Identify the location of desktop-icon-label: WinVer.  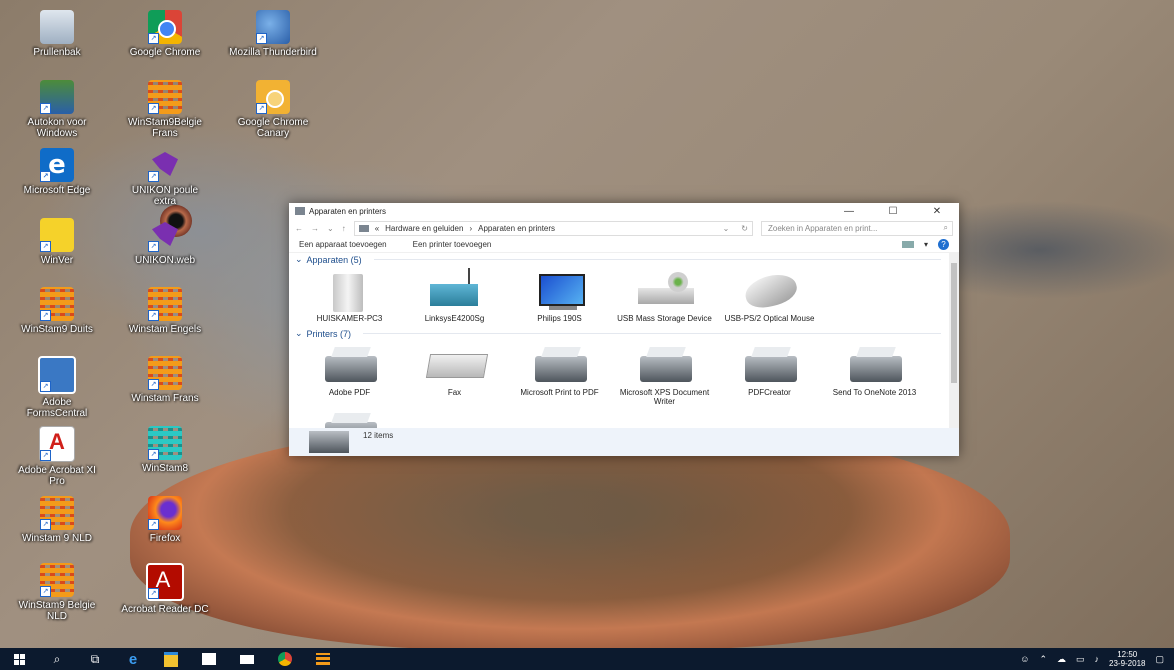
(57, 260).